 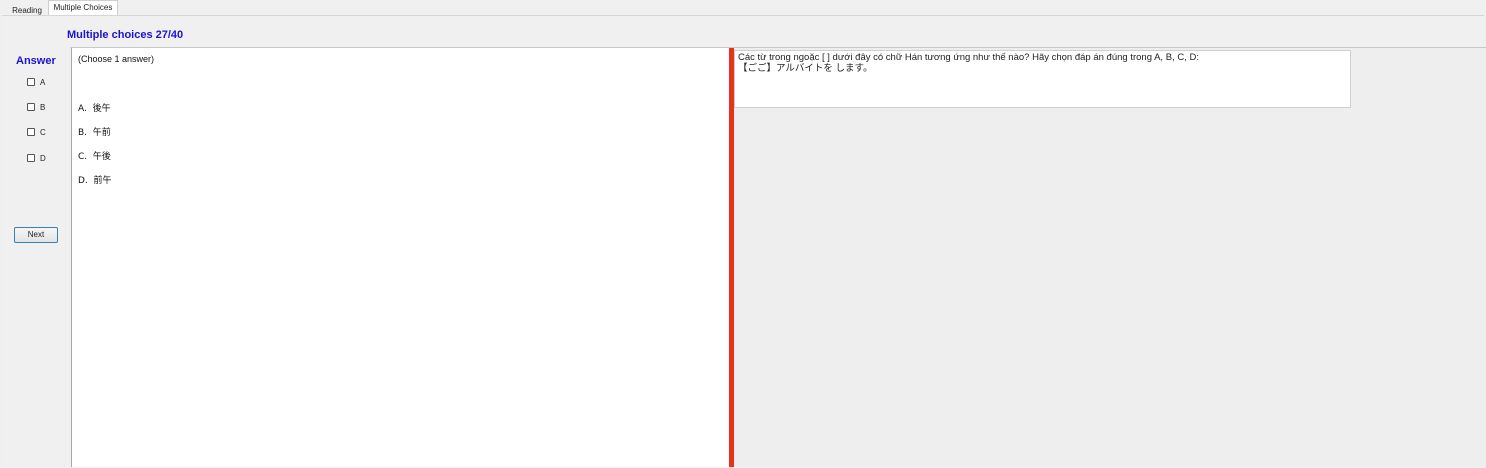 What do you see at coordinates (116, 59) in the screenshot?
I see `instruction-text: (Choose 1 answer)` at bounding box center [116, 59].